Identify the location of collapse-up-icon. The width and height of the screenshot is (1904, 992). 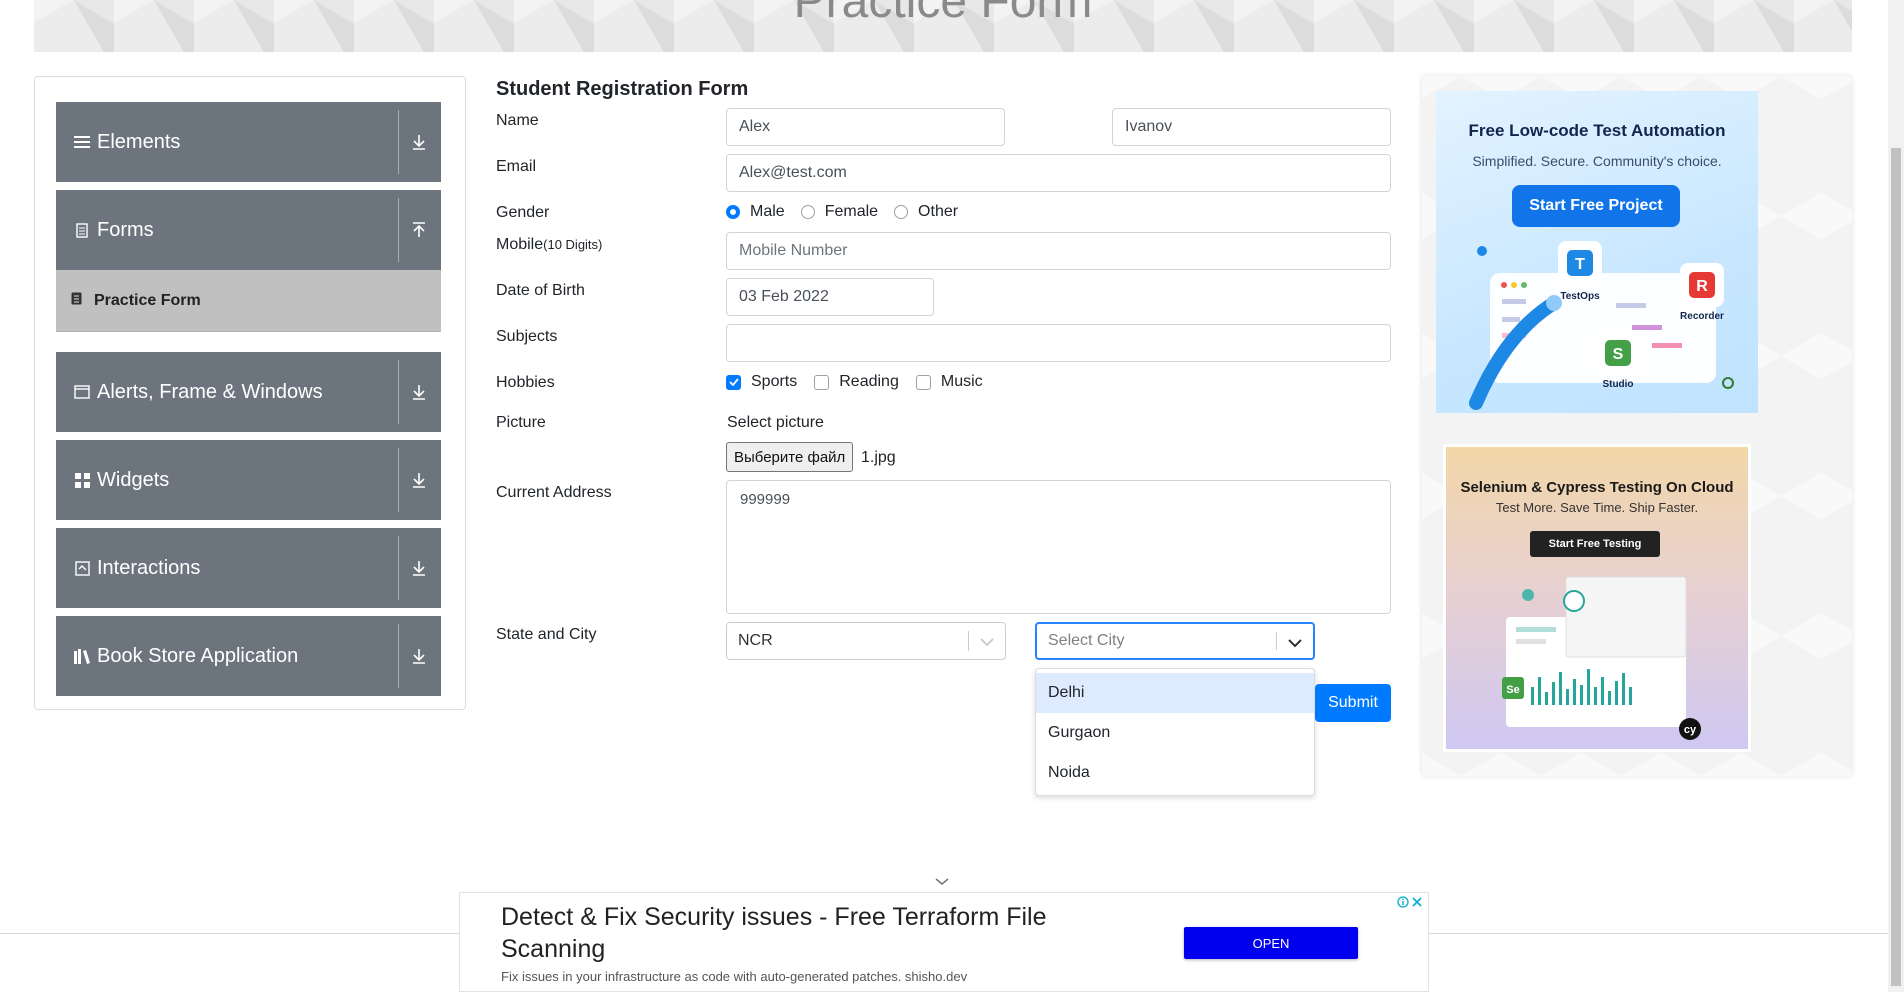
(419, 230).